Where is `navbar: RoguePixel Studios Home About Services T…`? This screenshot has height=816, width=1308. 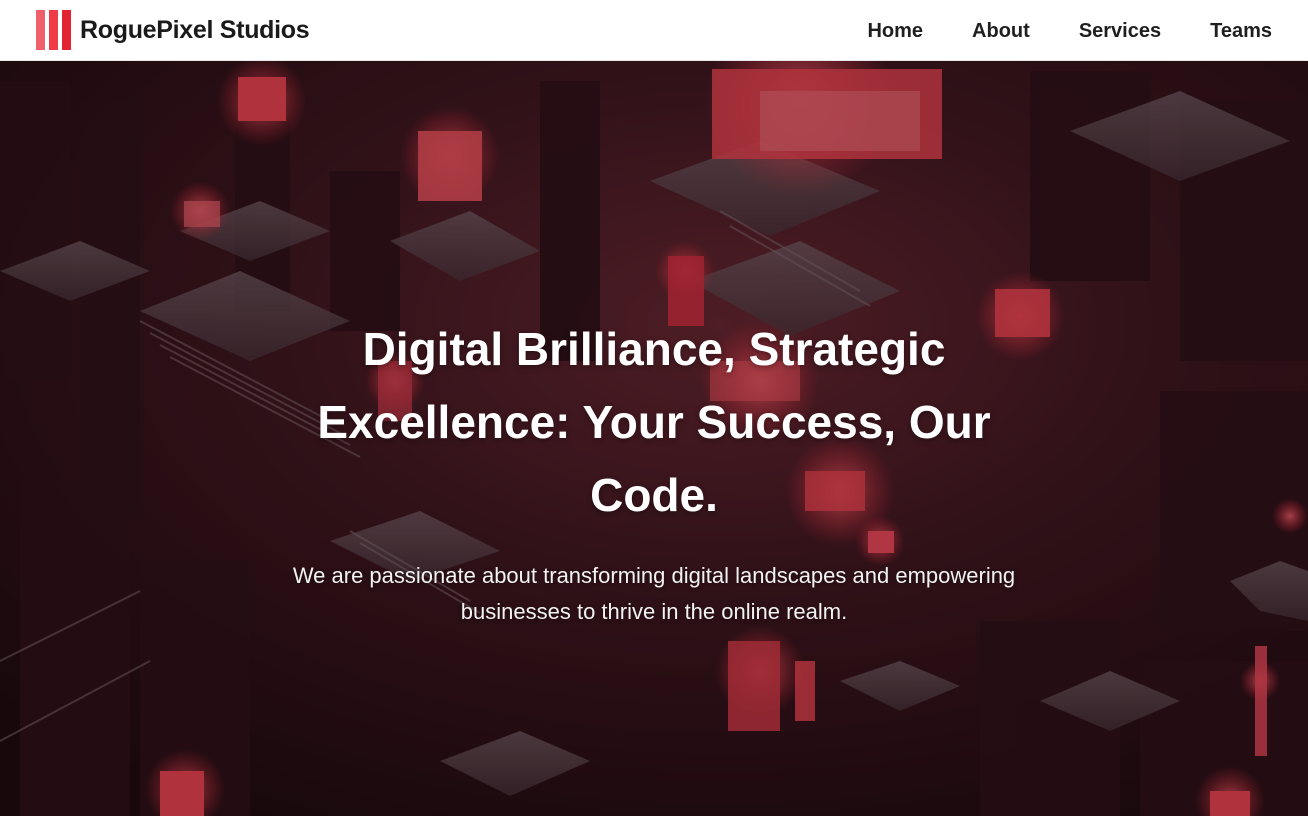
navbar: RoguePixel Studios Home About Services T… is located at coordinates (654, 30).